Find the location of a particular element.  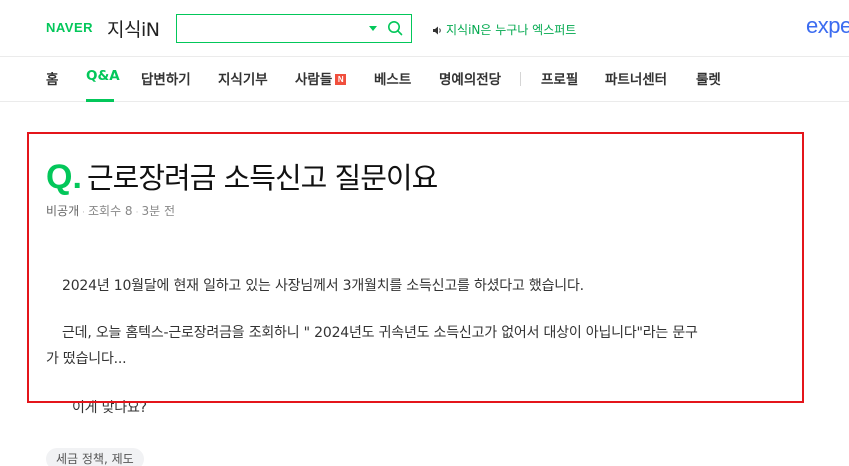

question-title: 근로장려금 소득신고 질문이요 is located at coordinates (262, 178).